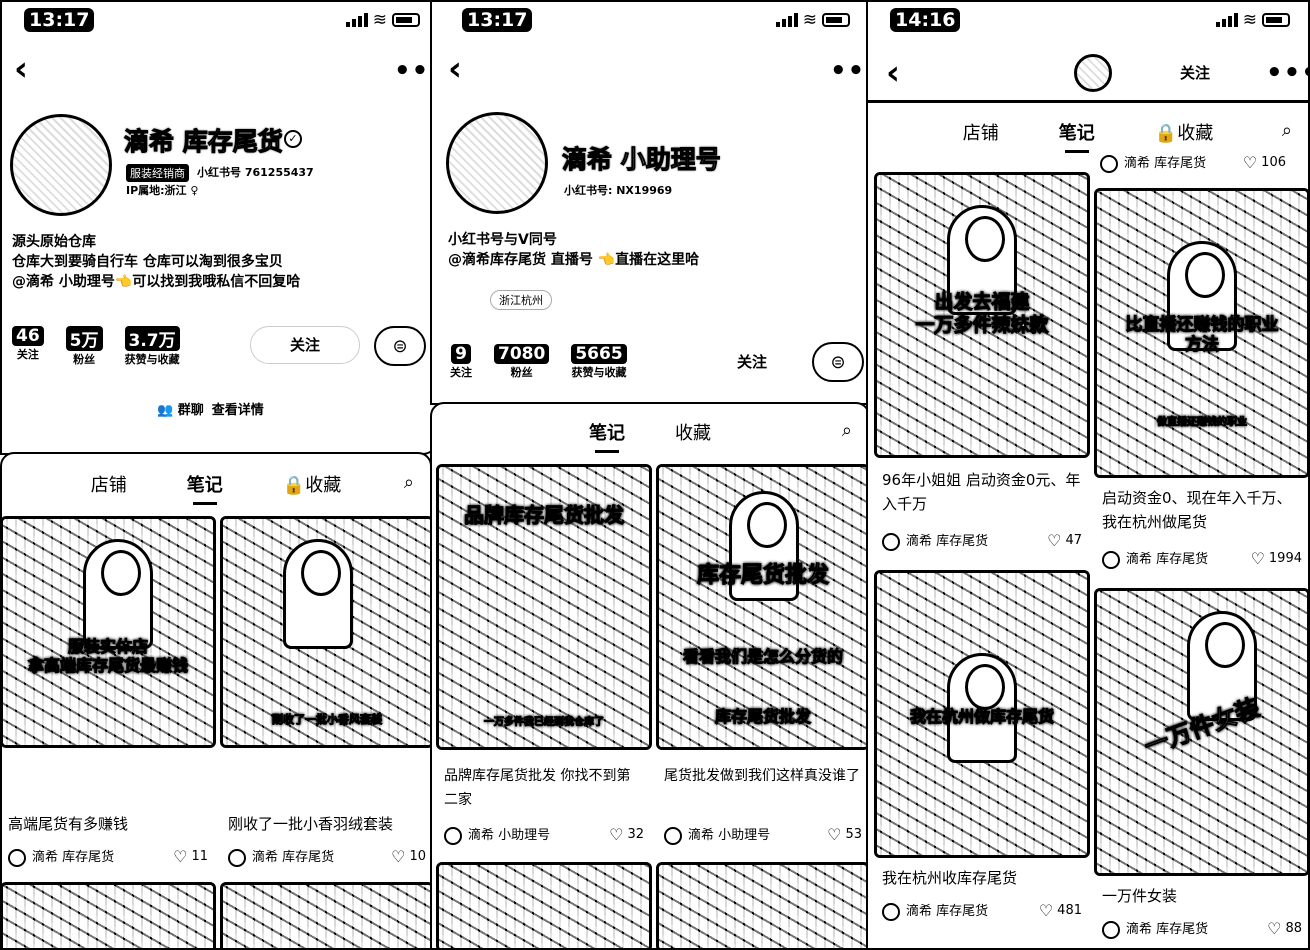 The width and height of the screenshot is (1310, 950). I want to click on like-count: ♡ 47, so click(1064, 540).